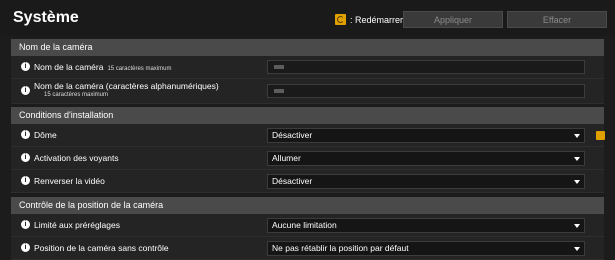 This screenshot has height=260, width=615. I want to click on idle-position-label: Position de la caméra sans contrôle, so click(101, 248).